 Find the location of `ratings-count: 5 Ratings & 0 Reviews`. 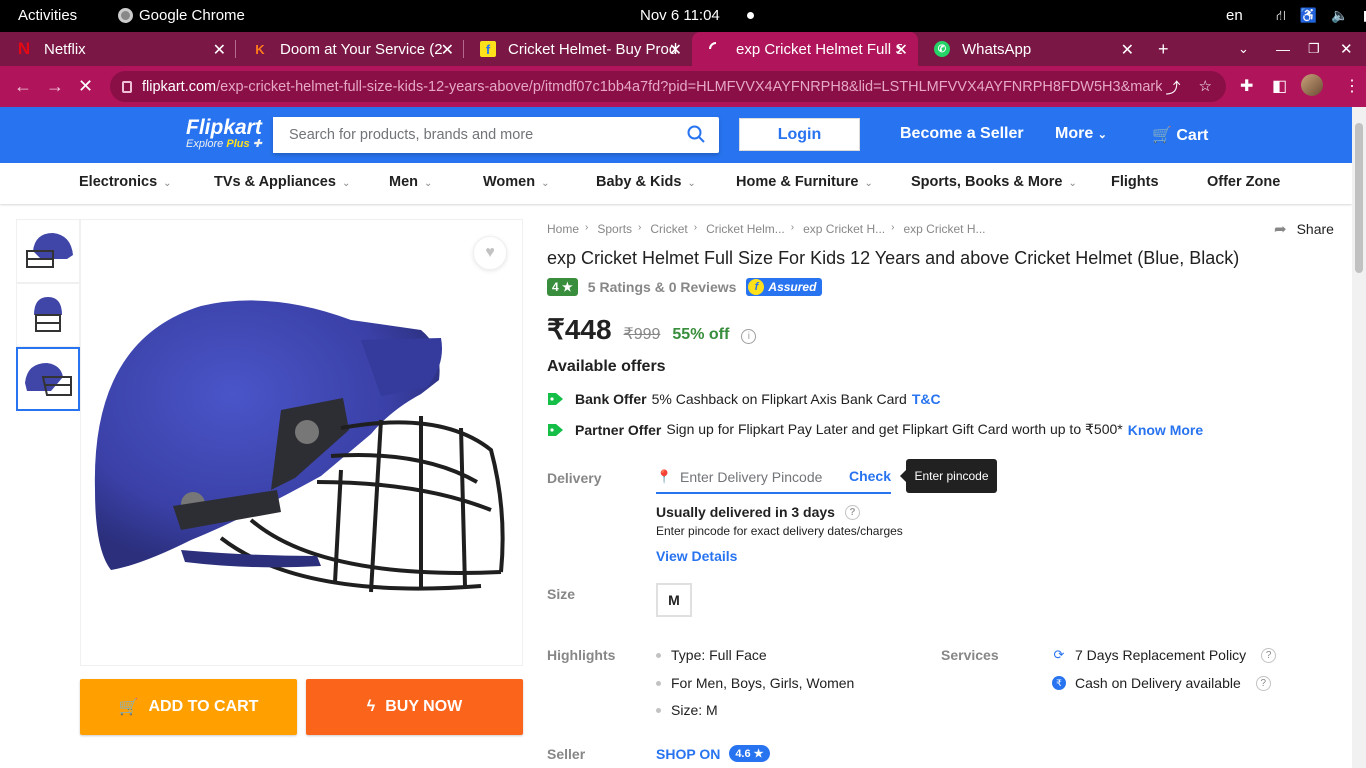

ratings-count: 5 Ratings & 0 Reviews is located at coordinates (662, 287).